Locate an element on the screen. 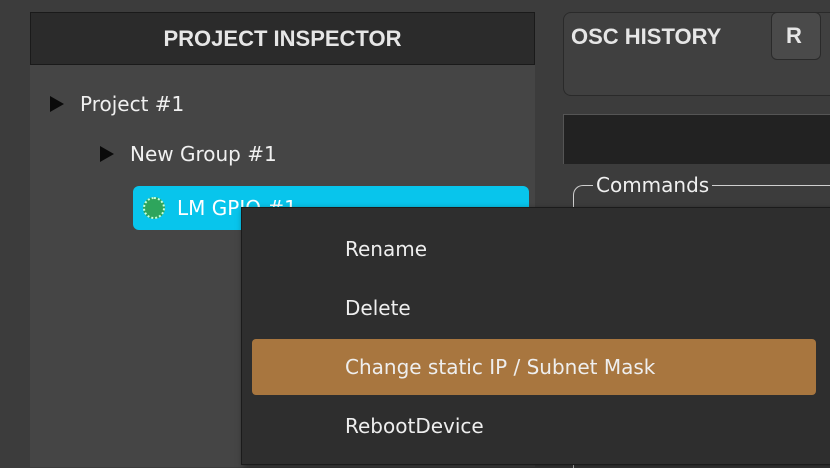 The image size is (830, 468). tree-item-project: Project #1 is located at coordinates (117, 104).